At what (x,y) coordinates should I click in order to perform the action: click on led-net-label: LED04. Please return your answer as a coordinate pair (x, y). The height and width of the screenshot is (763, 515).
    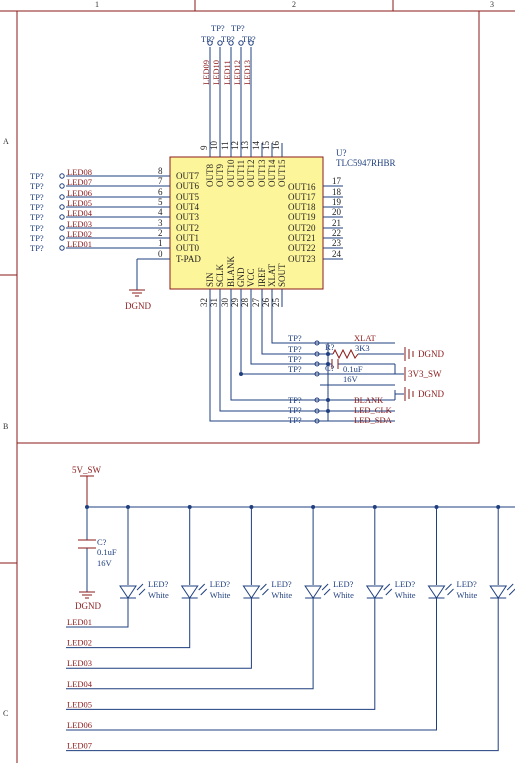
    Looking at the image, I should click on (80, 684).